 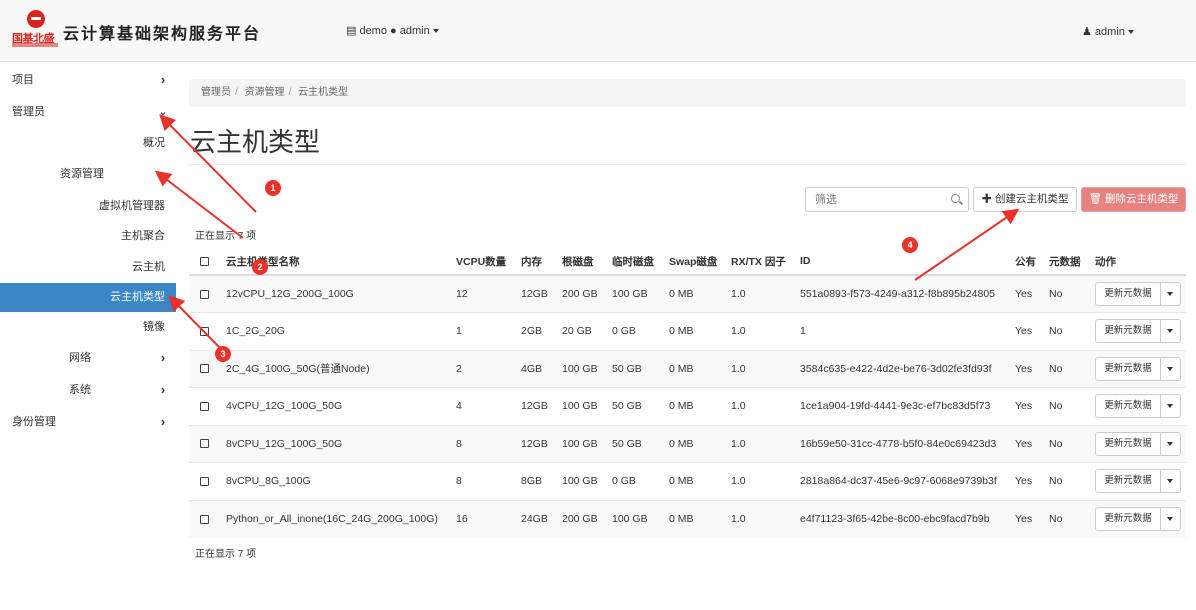 What do you see at coordinates (265, 92) in the screenshot?
I see `breadcrumb-item-resource: 资源管理` at bounding box center [265, 92].